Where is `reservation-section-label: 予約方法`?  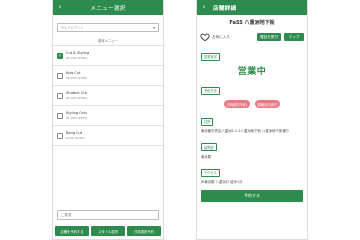 reservation-section-label: 予約方法 is located at coordinates (210, 90).